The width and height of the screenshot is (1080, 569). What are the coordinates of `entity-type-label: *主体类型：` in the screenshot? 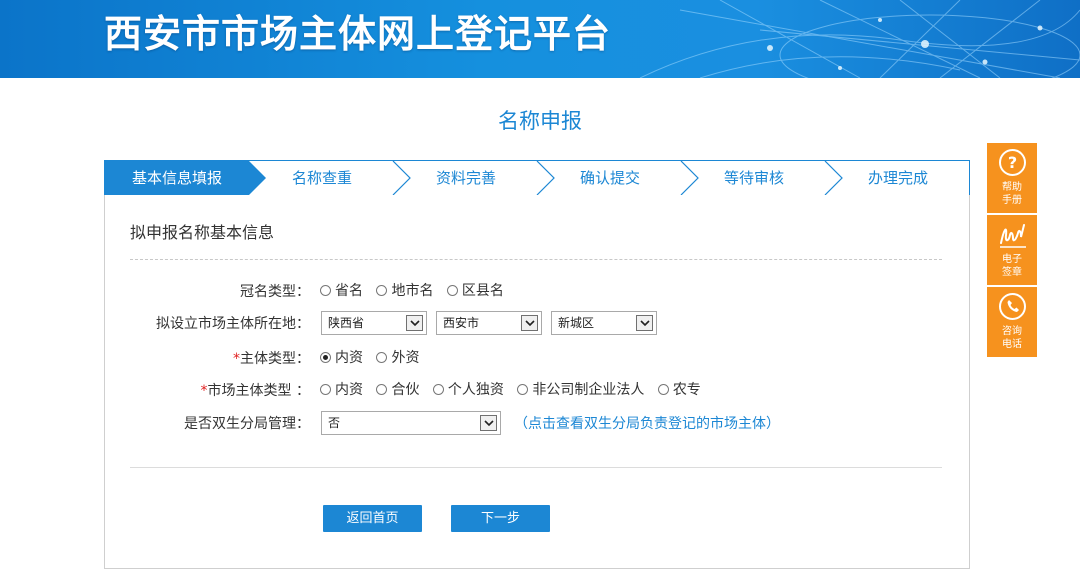 It's located at (271, 359).